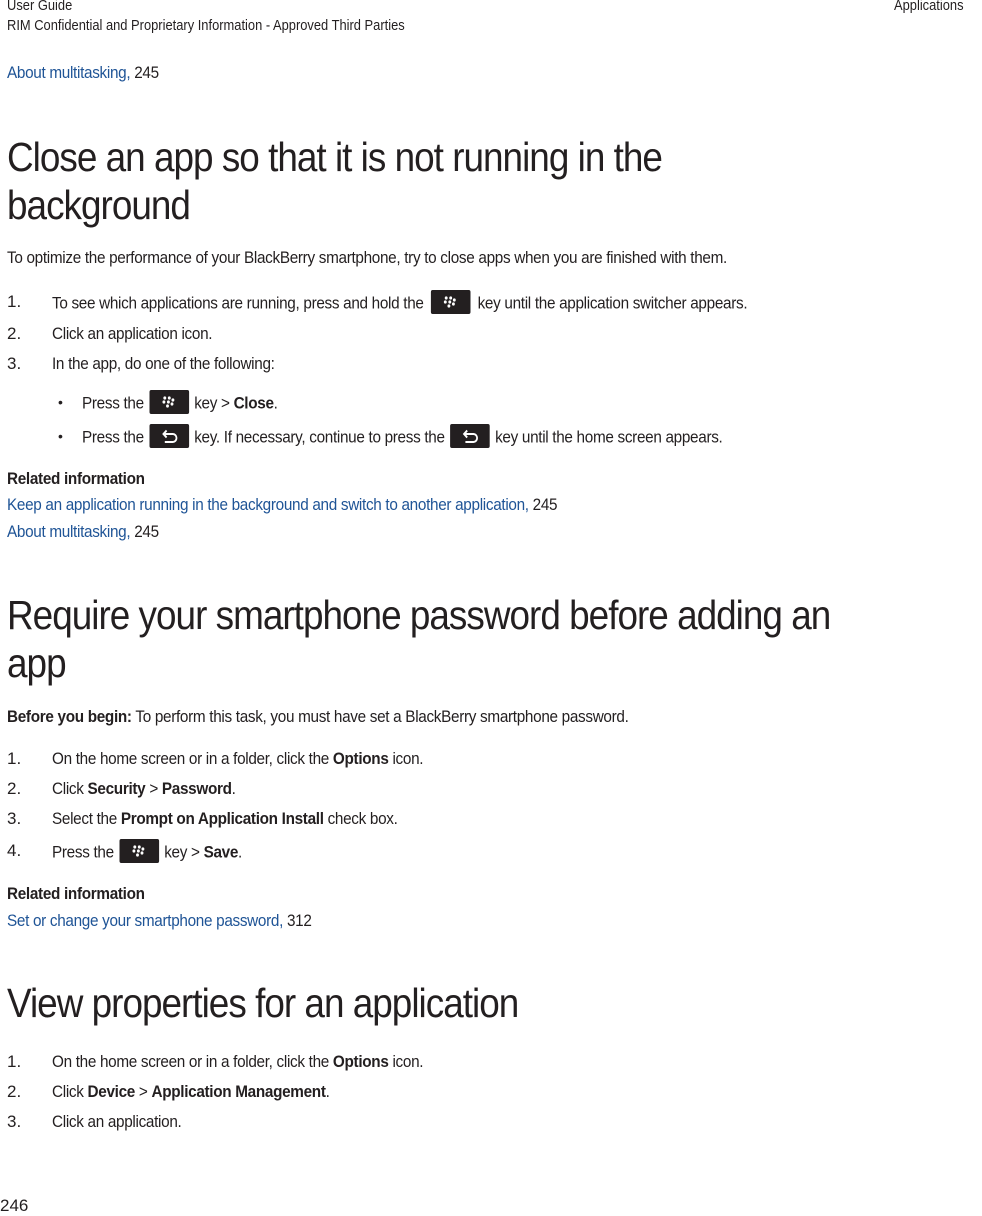 The image size is (982, 1216). I want to click on step-3: In the app, do one of the following:, so click(163, 363).